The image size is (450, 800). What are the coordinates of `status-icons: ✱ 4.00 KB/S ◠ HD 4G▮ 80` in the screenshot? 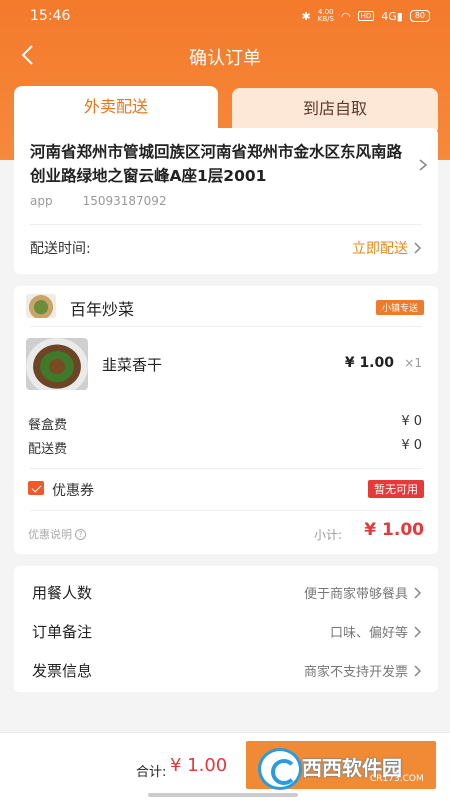 It's located at (366, 16).